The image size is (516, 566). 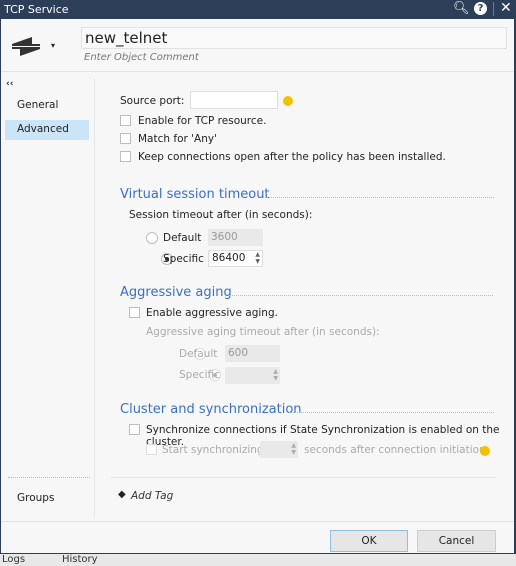 What do you see at coordinates (369, 541) in the screenshot?
I see `ok-button: OK` at bounding box center [369, 541].